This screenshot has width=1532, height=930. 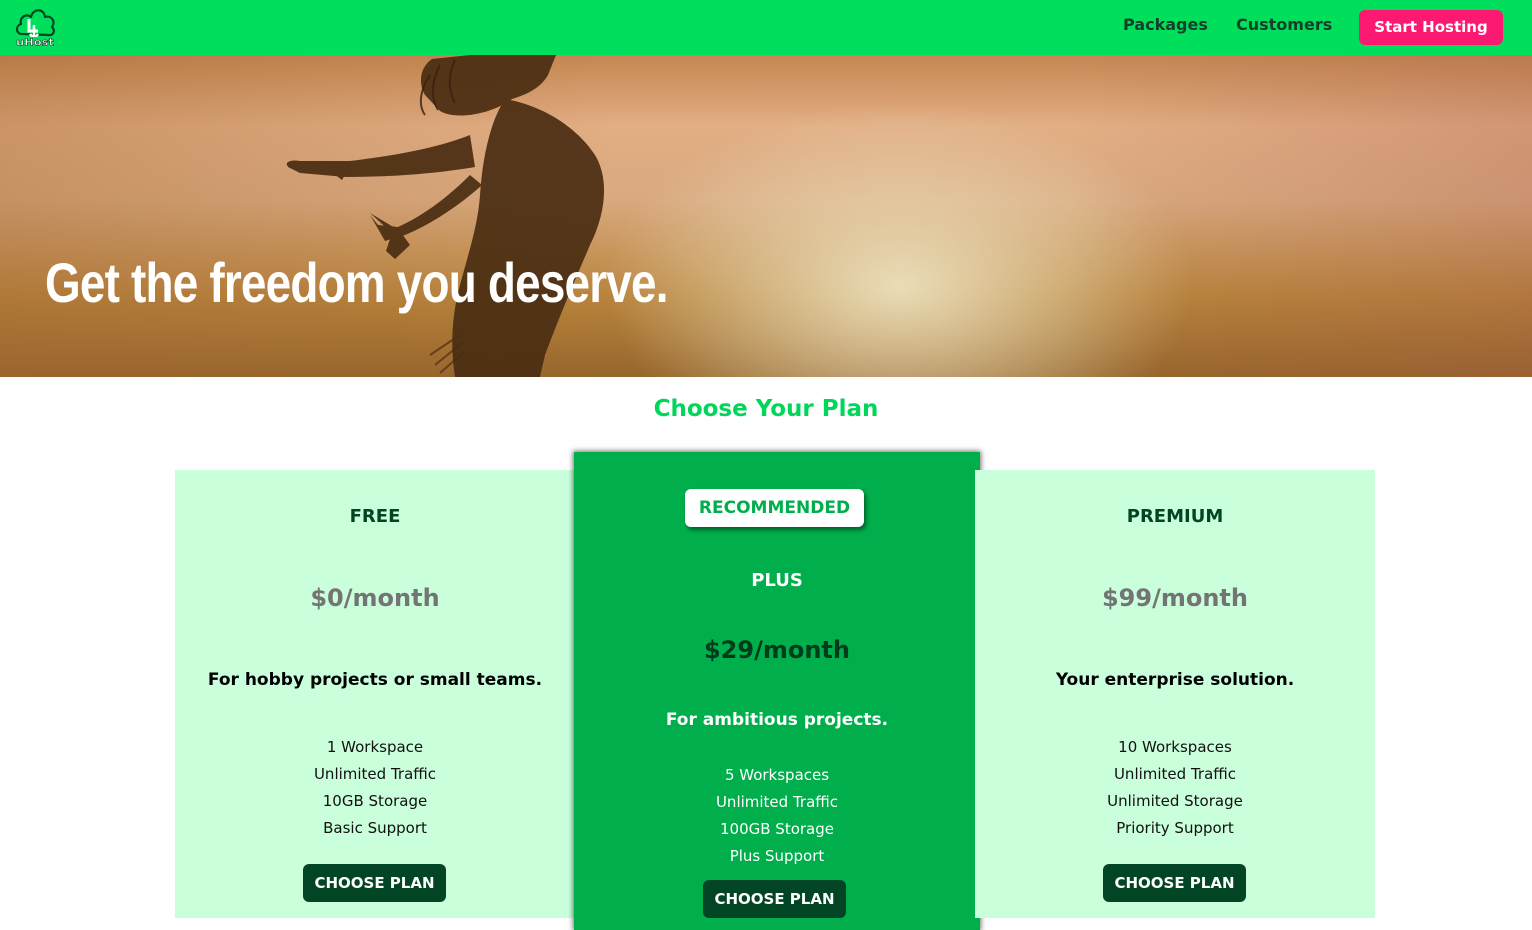 I want to click on plan-price: $99/month, so click(x=1174, y=598).